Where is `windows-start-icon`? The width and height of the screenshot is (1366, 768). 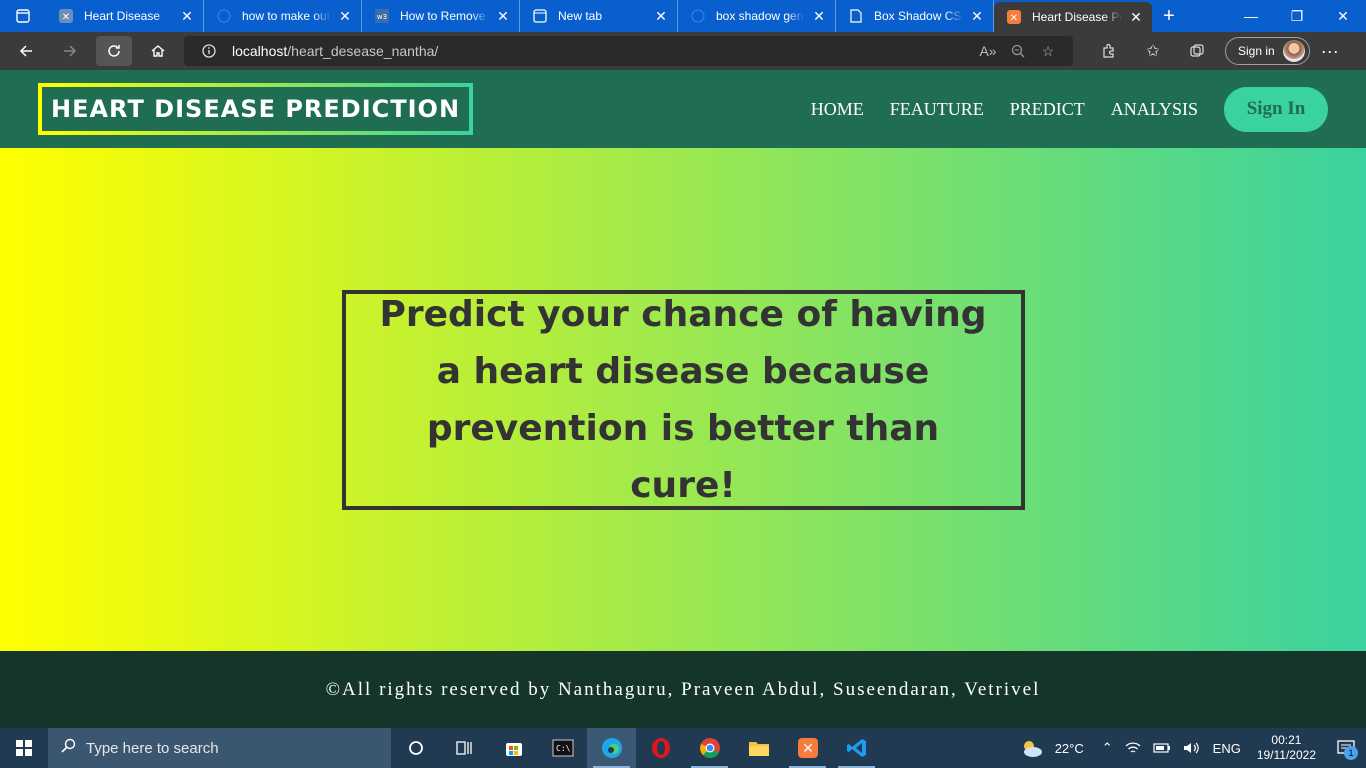 windows-start-icon is located at coordinates (24, 748).